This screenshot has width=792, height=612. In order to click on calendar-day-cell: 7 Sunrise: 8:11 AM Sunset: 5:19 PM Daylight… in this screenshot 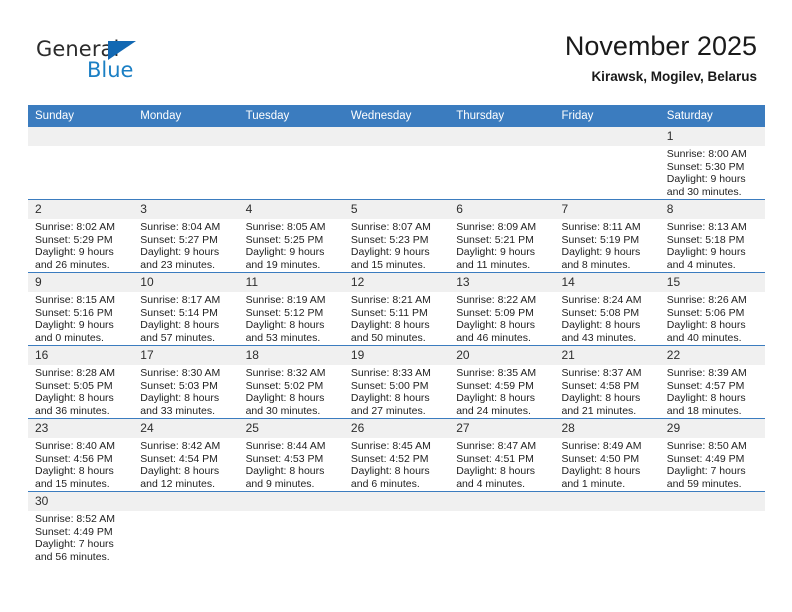, I will do `click(607, 236)`.